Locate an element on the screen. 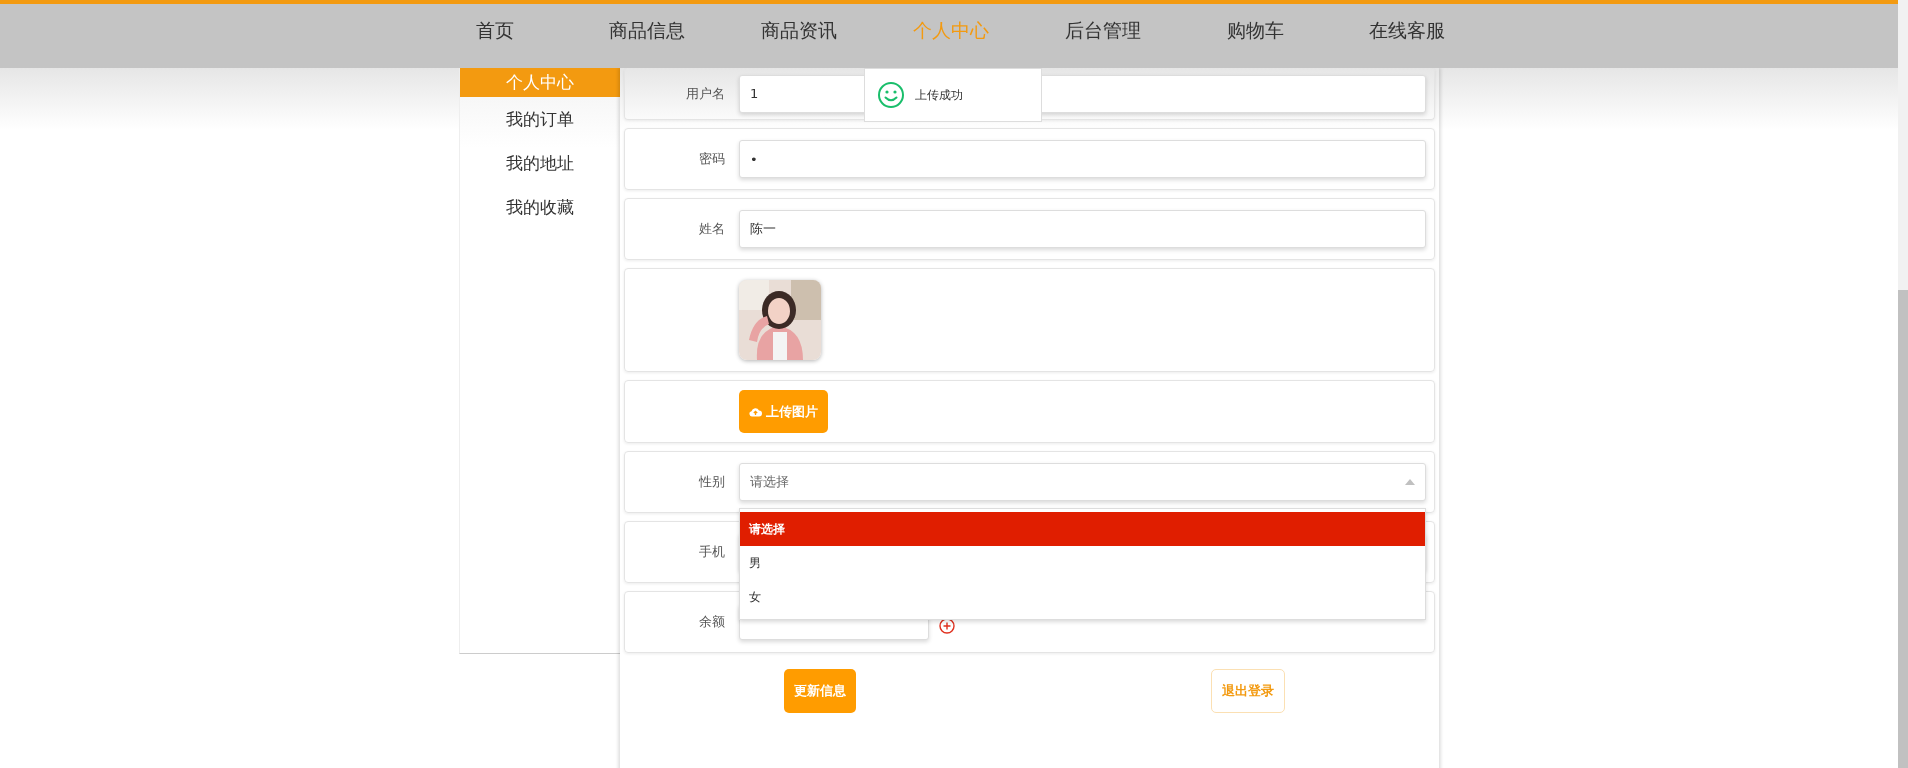 The width and height of the screenshot is (1908, 768). select-field: 请选择 is located at coordinates (1082, 482).